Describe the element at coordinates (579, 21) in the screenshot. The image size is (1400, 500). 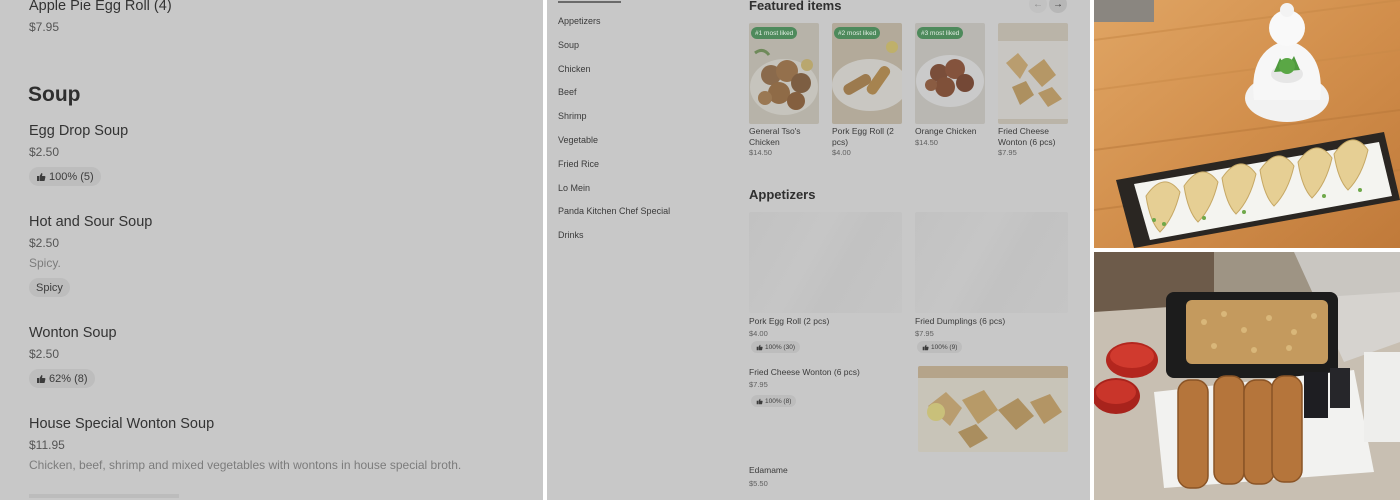
I see `nav-item-appetizers: Appetizers` at that location.